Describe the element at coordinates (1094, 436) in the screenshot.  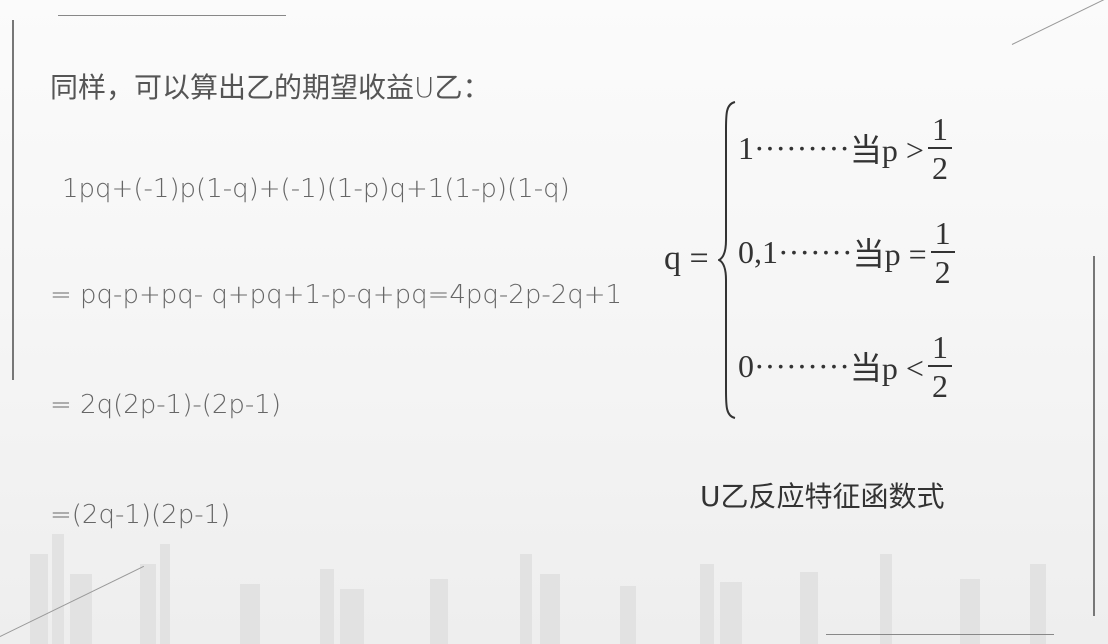
I see `right-vertical-line` at that location.